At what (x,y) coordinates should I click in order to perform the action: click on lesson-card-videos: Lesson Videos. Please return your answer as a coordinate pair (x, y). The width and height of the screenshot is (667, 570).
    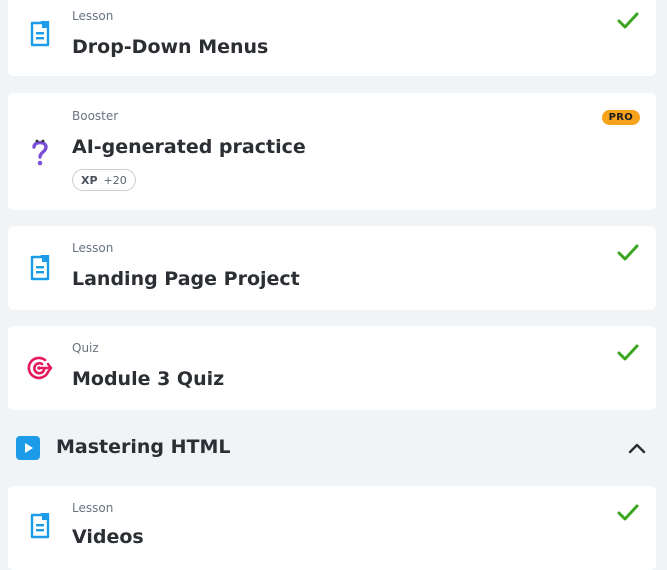
    Looking at the image, I should click on (332, 528).